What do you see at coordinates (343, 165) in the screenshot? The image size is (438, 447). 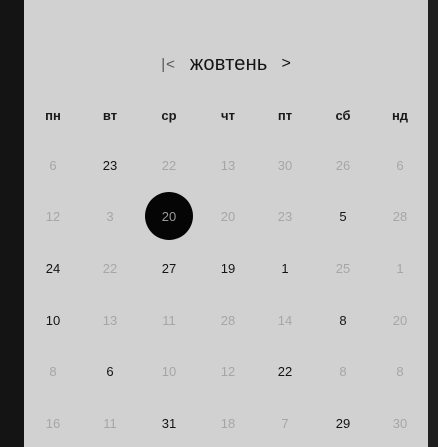 I see `day-cell: 26` at bounding box center [343, 165].